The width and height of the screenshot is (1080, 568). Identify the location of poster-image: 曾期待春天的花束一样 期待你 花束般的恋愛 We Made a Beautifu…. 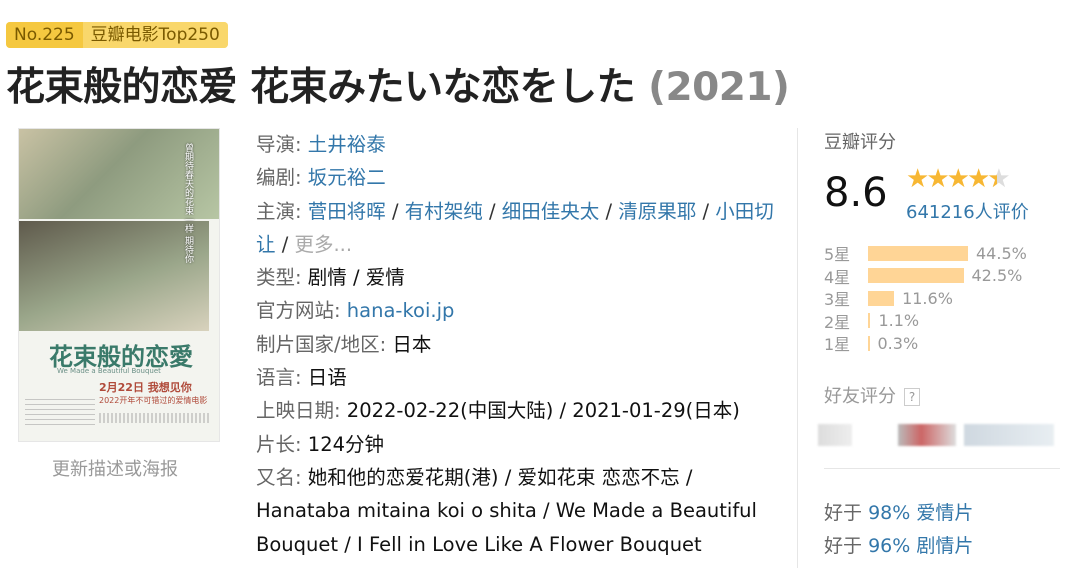
(119, 285).